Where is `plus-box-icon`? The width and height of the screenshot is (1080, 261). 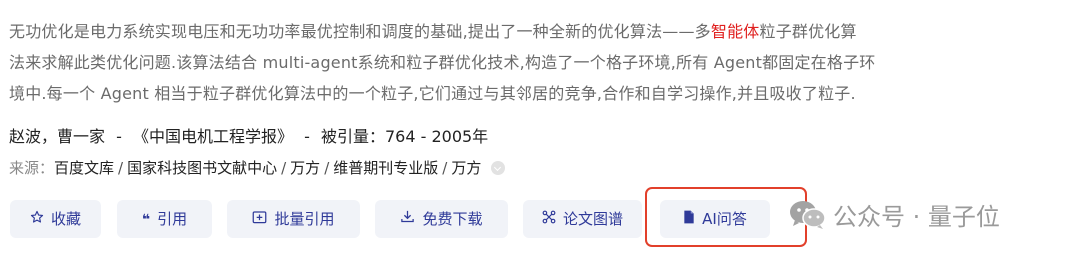 plus-box-icon is located at coordinates (259, 220).